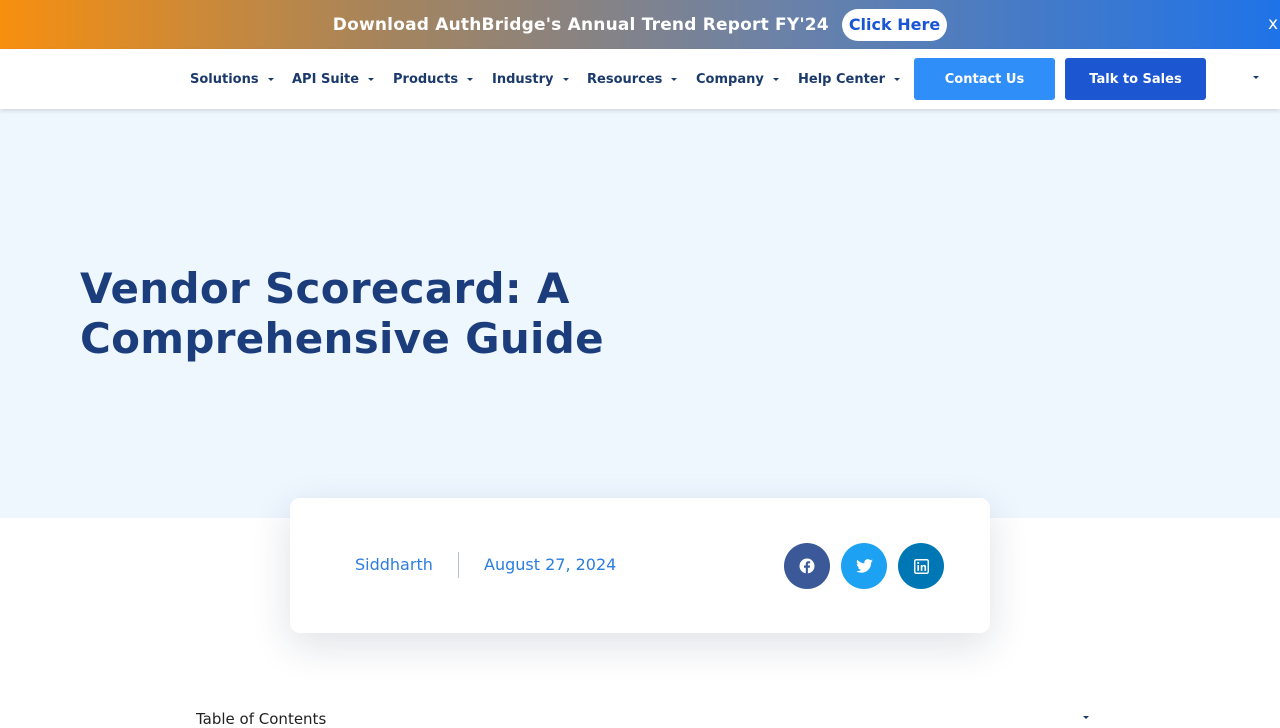 The height and width of the screenshot is (728, 1280). I want to click on meta-divider, so click(458, 565).